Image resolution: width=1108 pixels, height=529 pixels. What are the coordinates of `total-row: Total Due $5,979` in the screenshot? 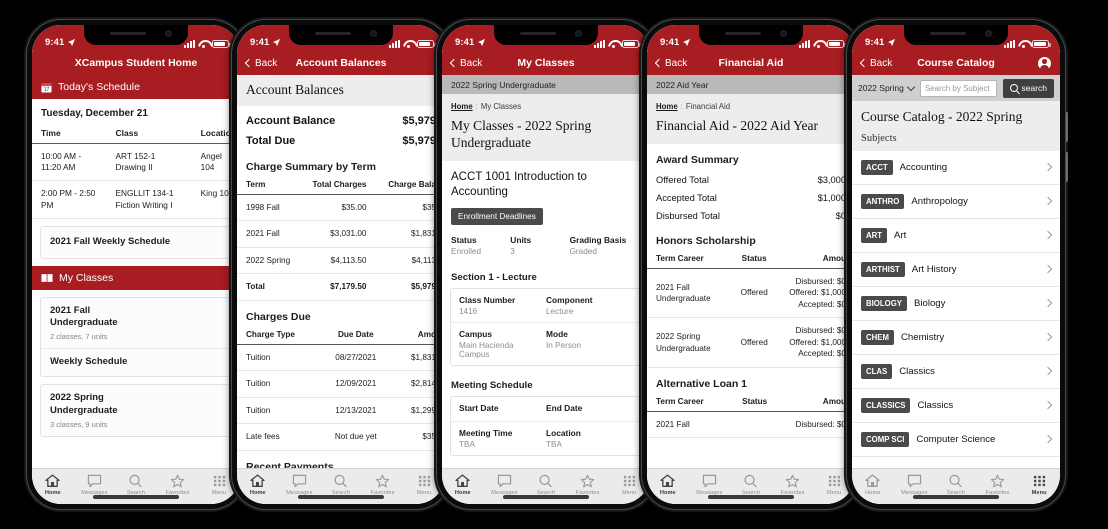 It's located at (341, 141).